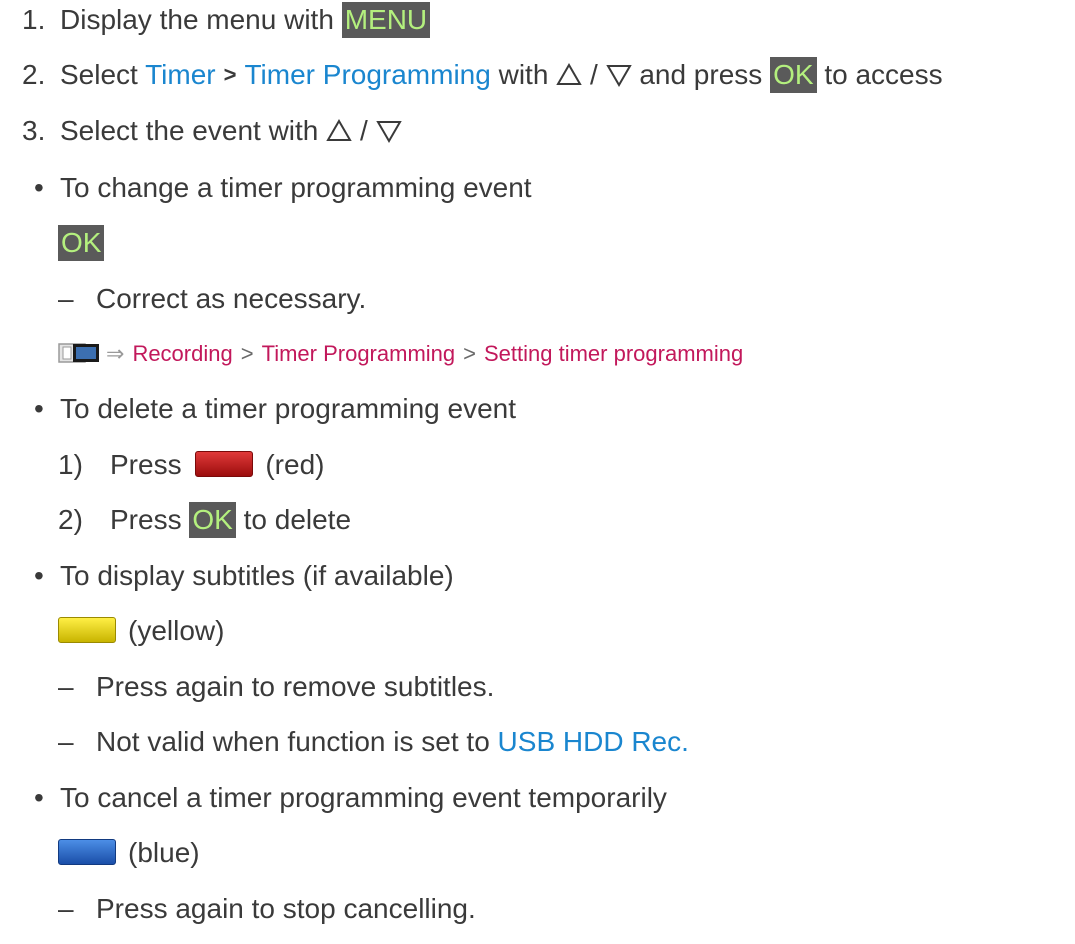 The image size is (1075, 944). I want to click on step-text-with: with, so click(523, 74).